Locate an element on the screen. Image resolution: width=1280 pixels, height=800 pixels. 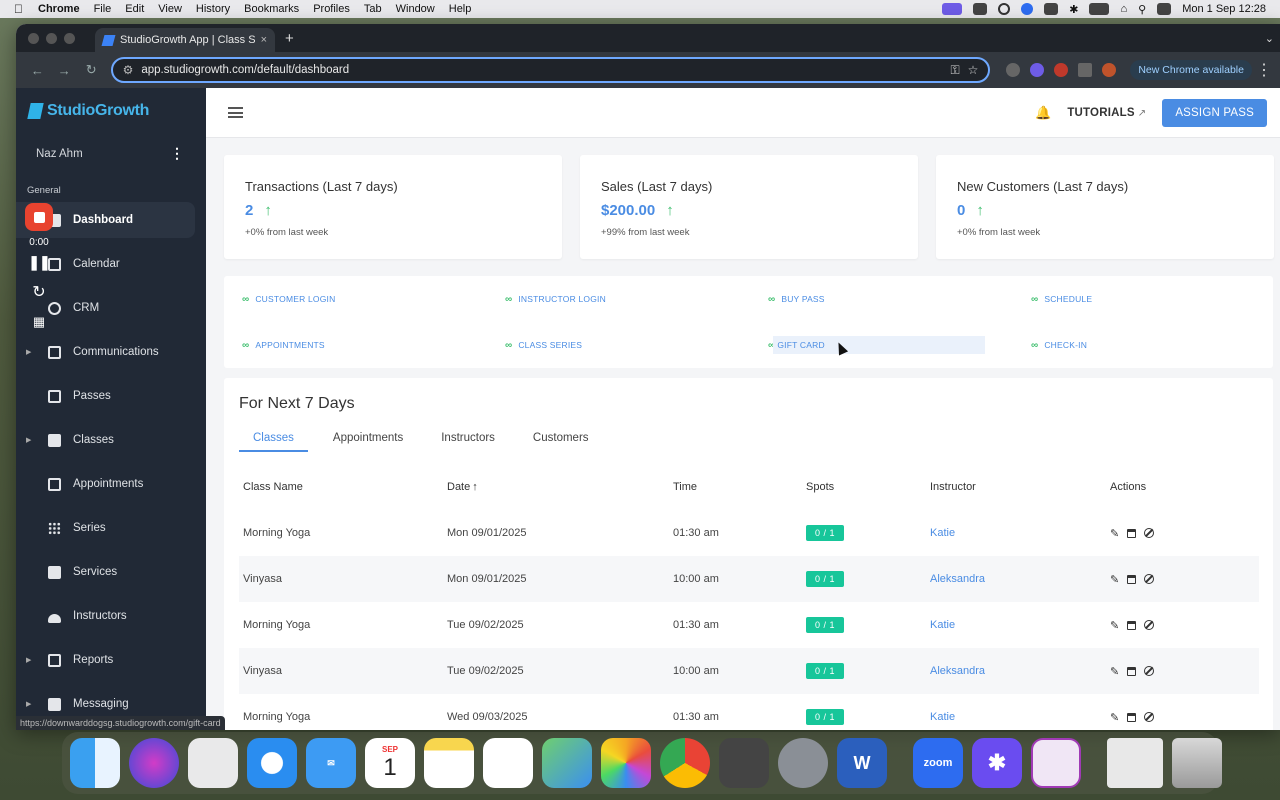
col-class-name: Class Name is located at coordinates (341, 487).